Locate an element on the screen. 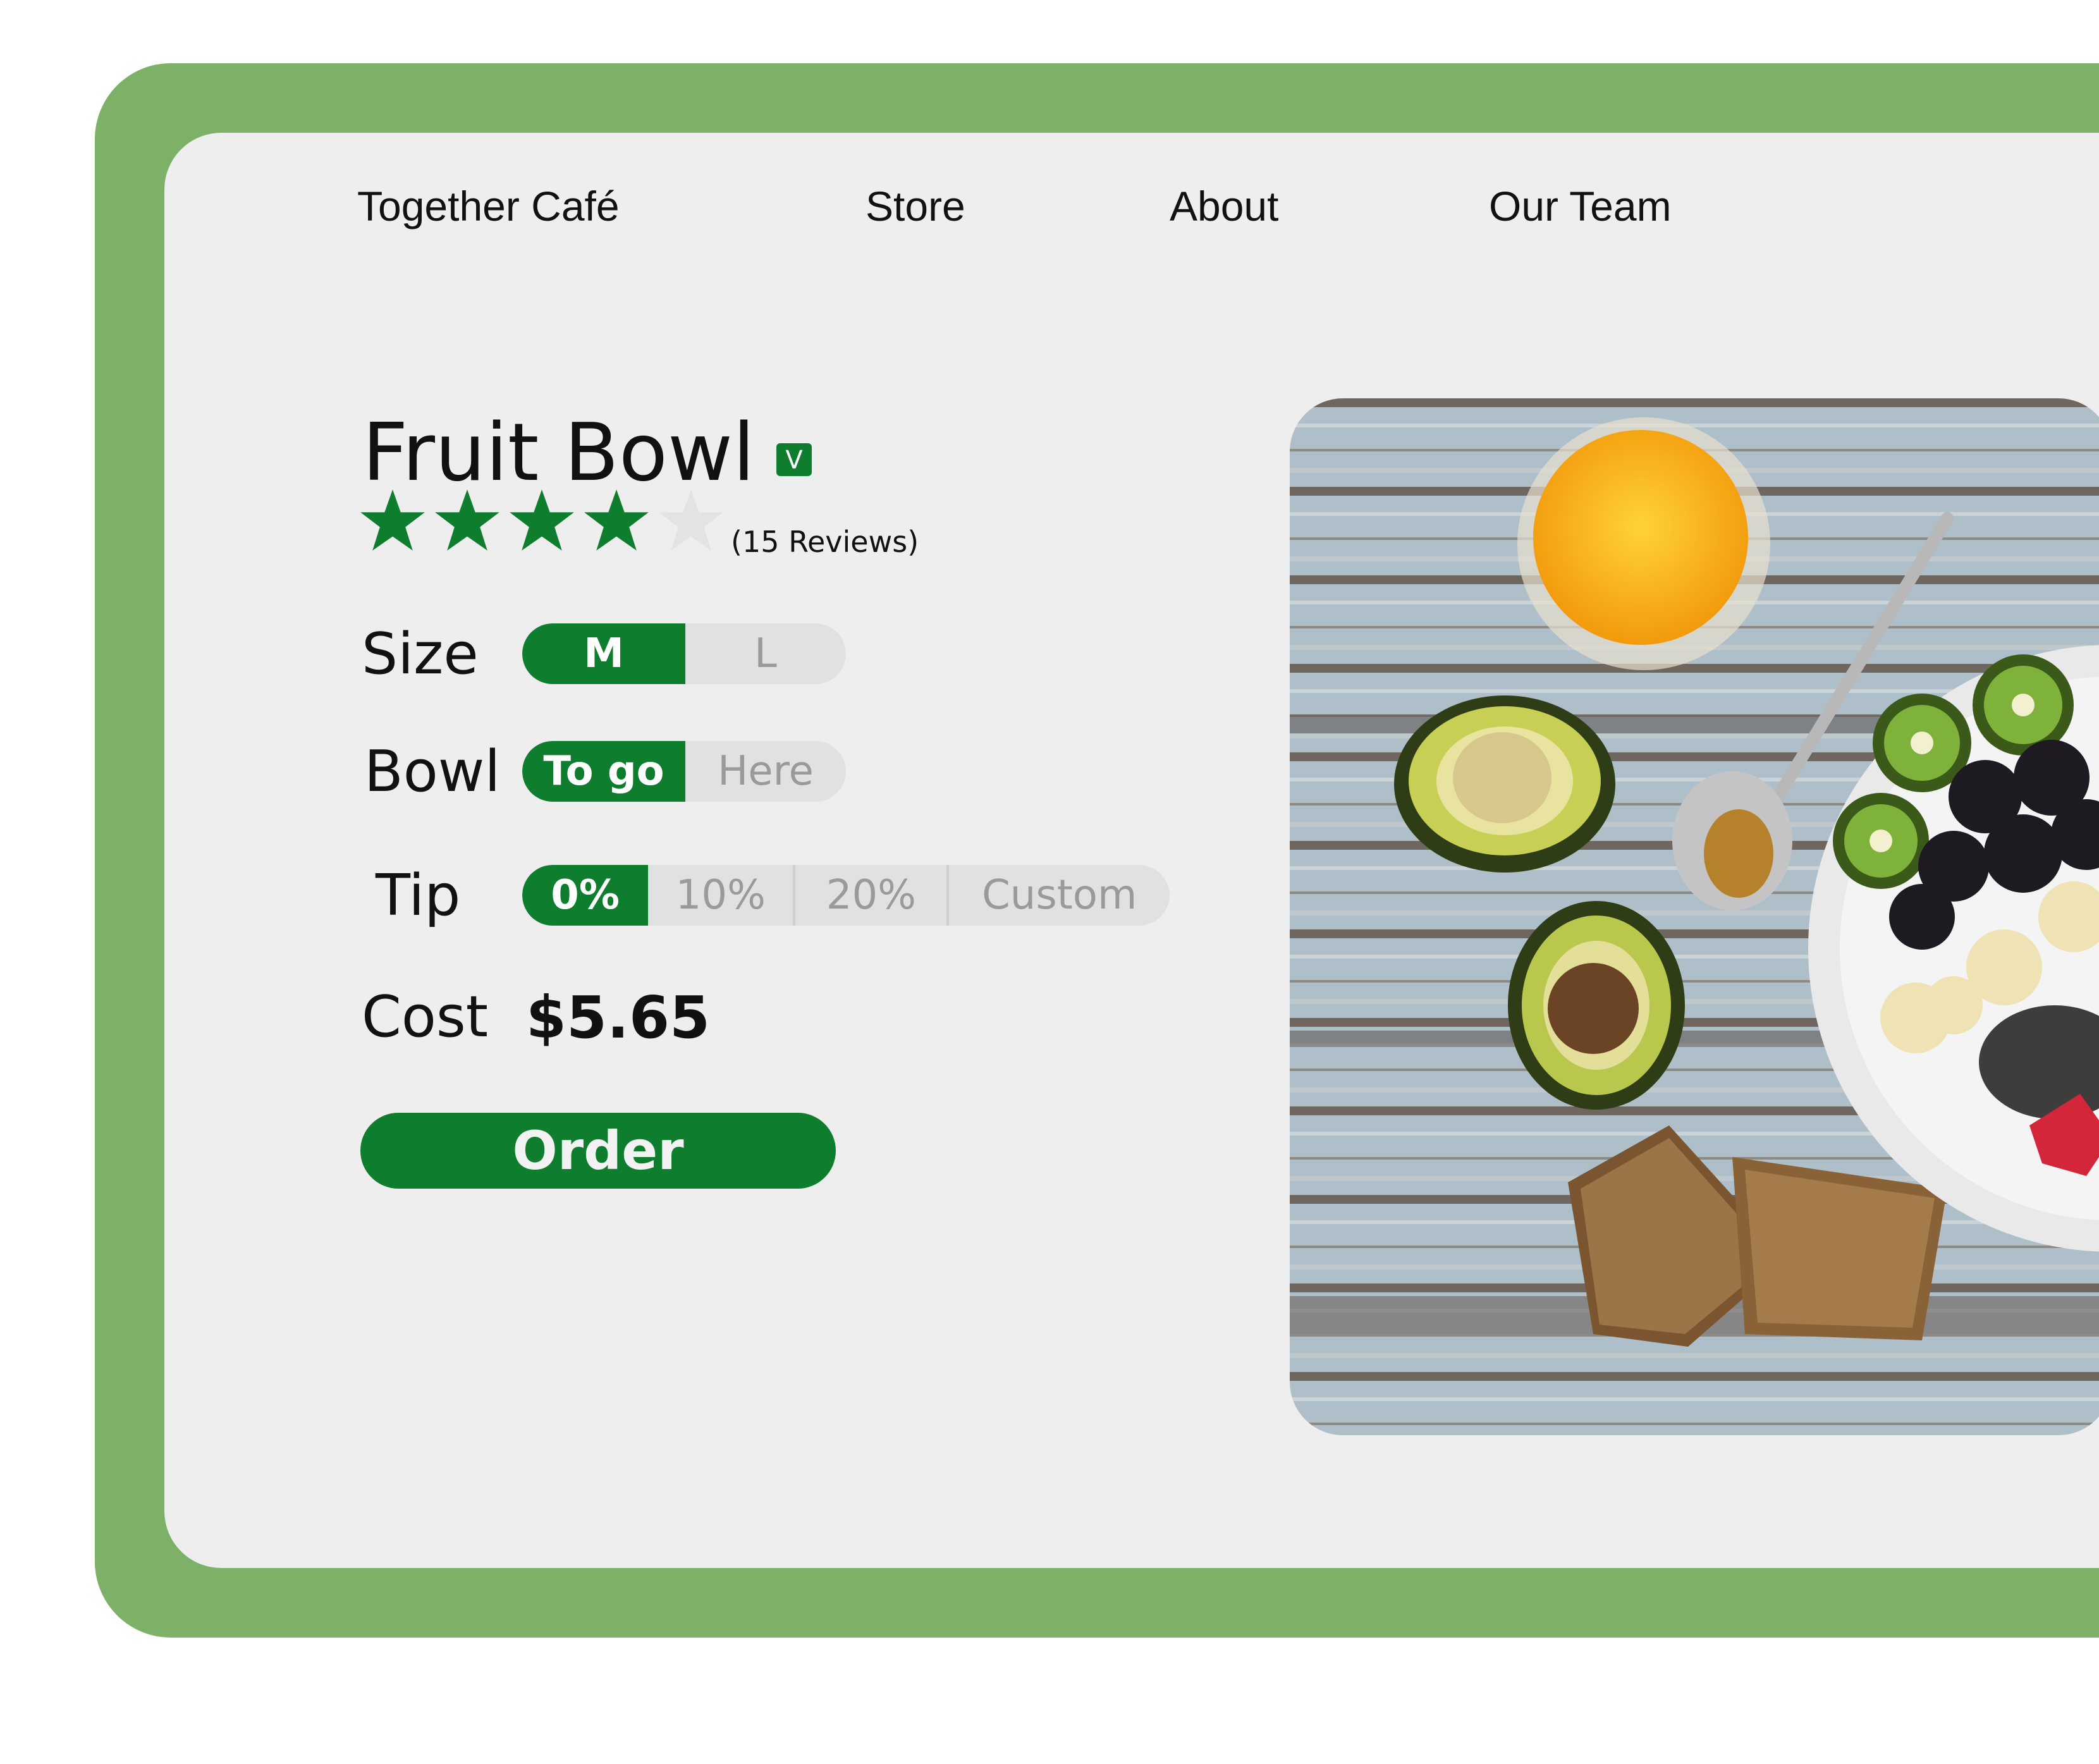 Image resolution: width=2099 pixels, height=1764 pixels. nav-our-team: Our Team is located at coordinates (1580, 206).